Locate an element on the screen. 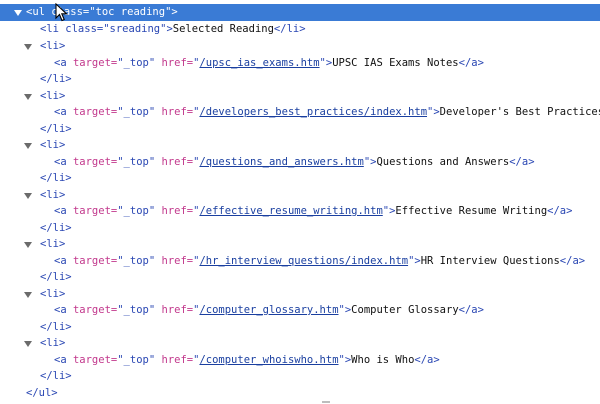 This screenshot has height=404, width=600. link-text: Questions and Answers is located at coordinates (443, 161).